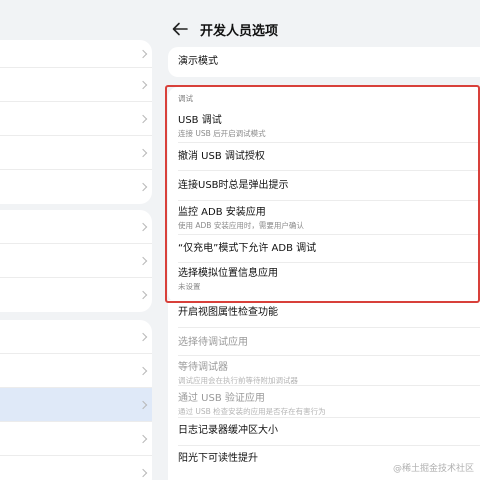 The width and height of the screenshot is (480, 480). I want to click on item-subtitle: 使用 ADB 安装应用时，需要用户确认, so click(241, 225).